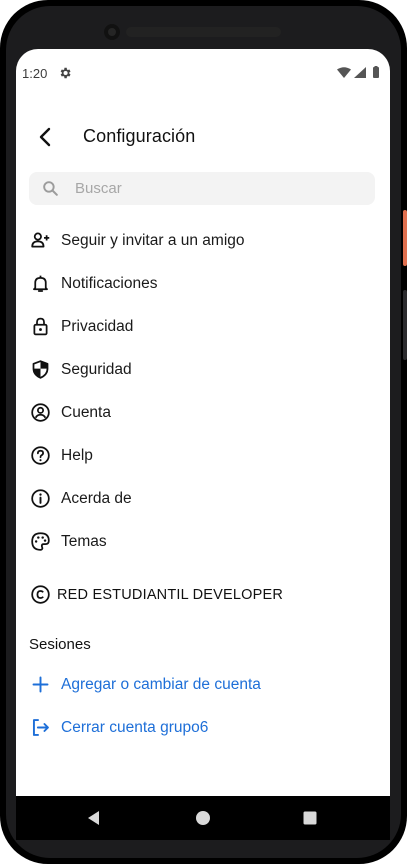  Describe the element at coordinates (84, 541) in the screenshot. I see `menu-item-label: Temas` at that location.